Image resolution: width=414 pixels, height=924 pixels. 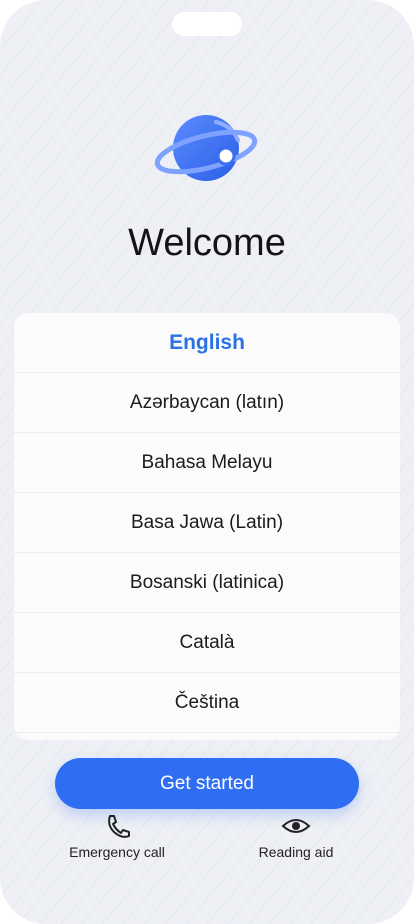 I want to click on emergency-call-label: Emergency call, so click(x=117, y=852).